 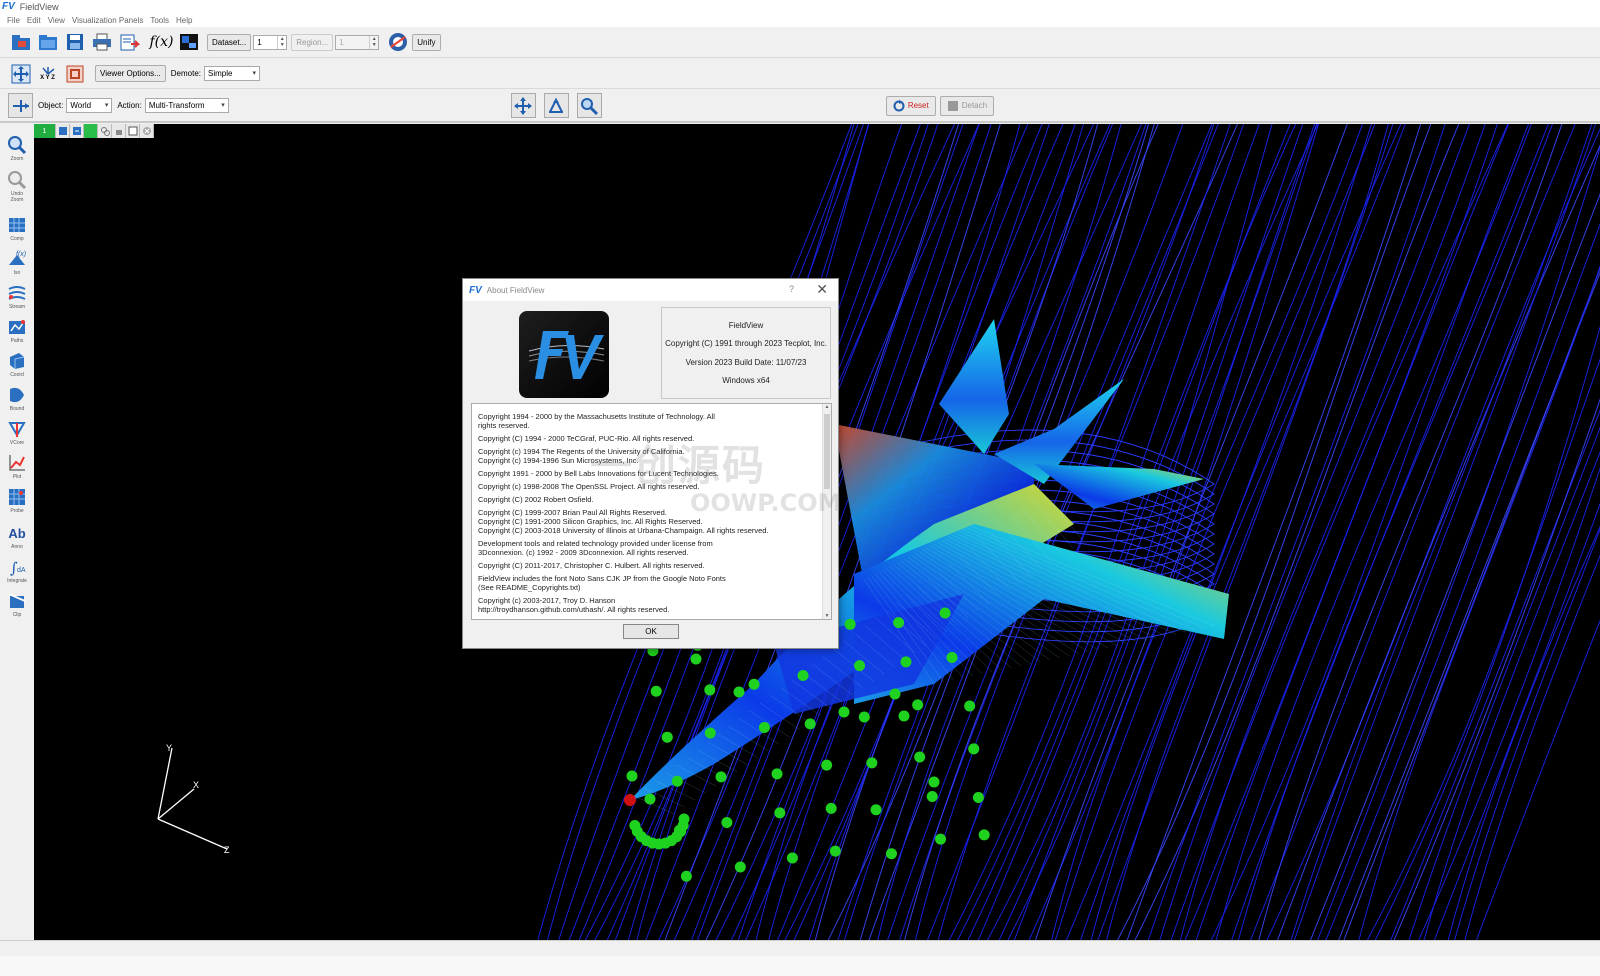 I want to click on dialog-title: About FieldView, so click(x=515, y=290).